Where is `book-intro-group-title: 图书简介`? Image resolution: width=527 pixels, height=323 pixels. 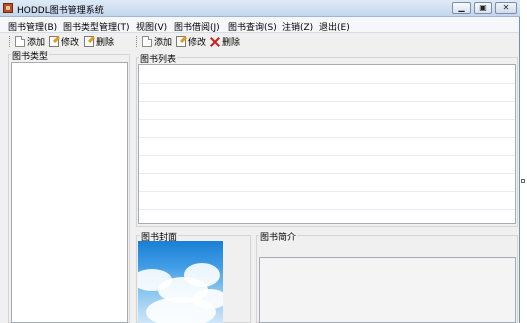
book-intro-group-title: 图书简介 is located at coordinates (278, 236).